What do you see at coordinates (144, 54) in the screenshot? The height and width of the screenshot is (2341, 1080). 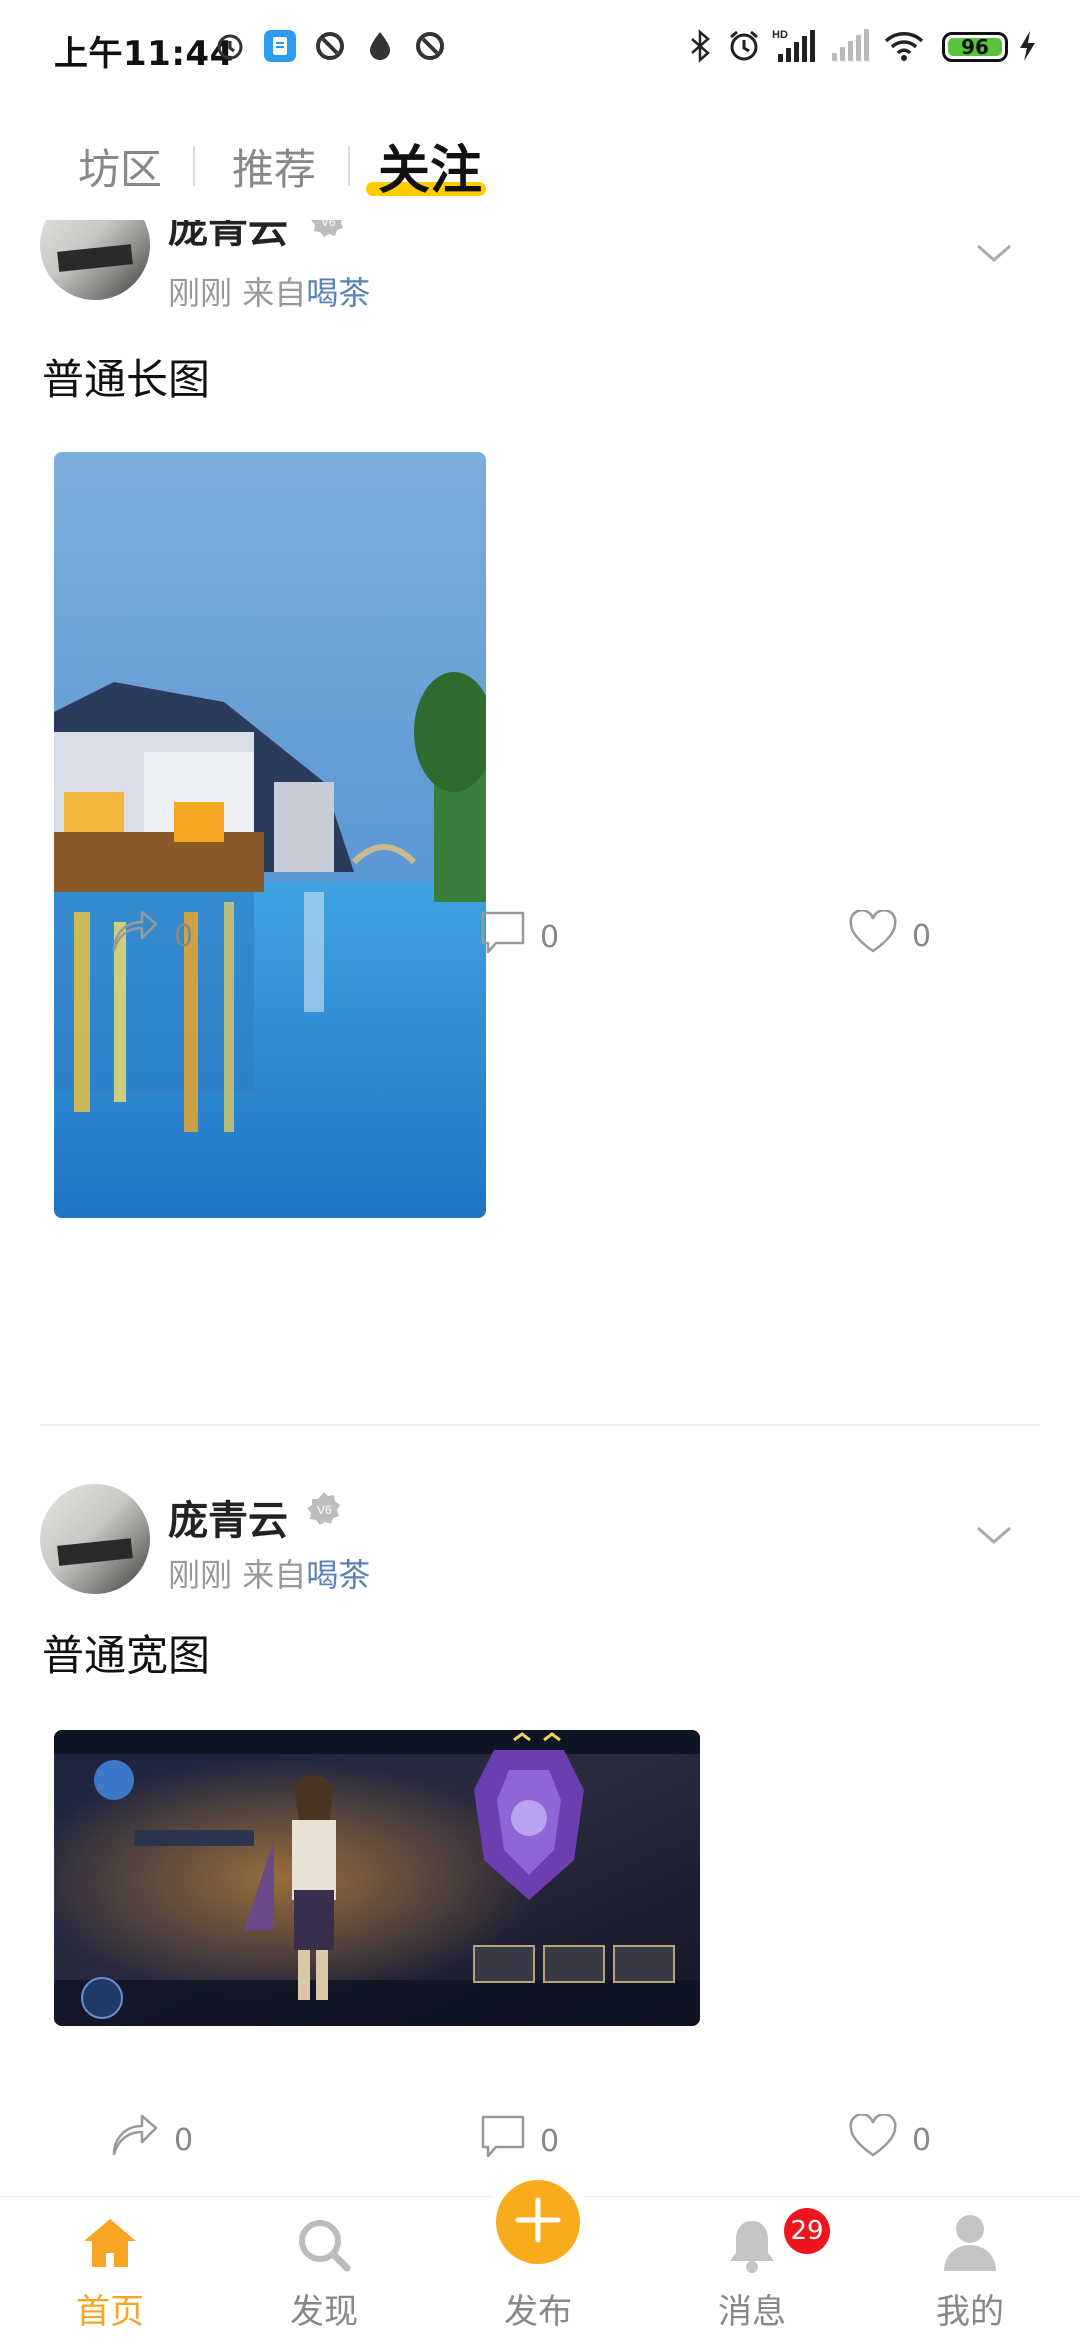 I see `status-time: 上午11:44` at bounding box center [144, 54].